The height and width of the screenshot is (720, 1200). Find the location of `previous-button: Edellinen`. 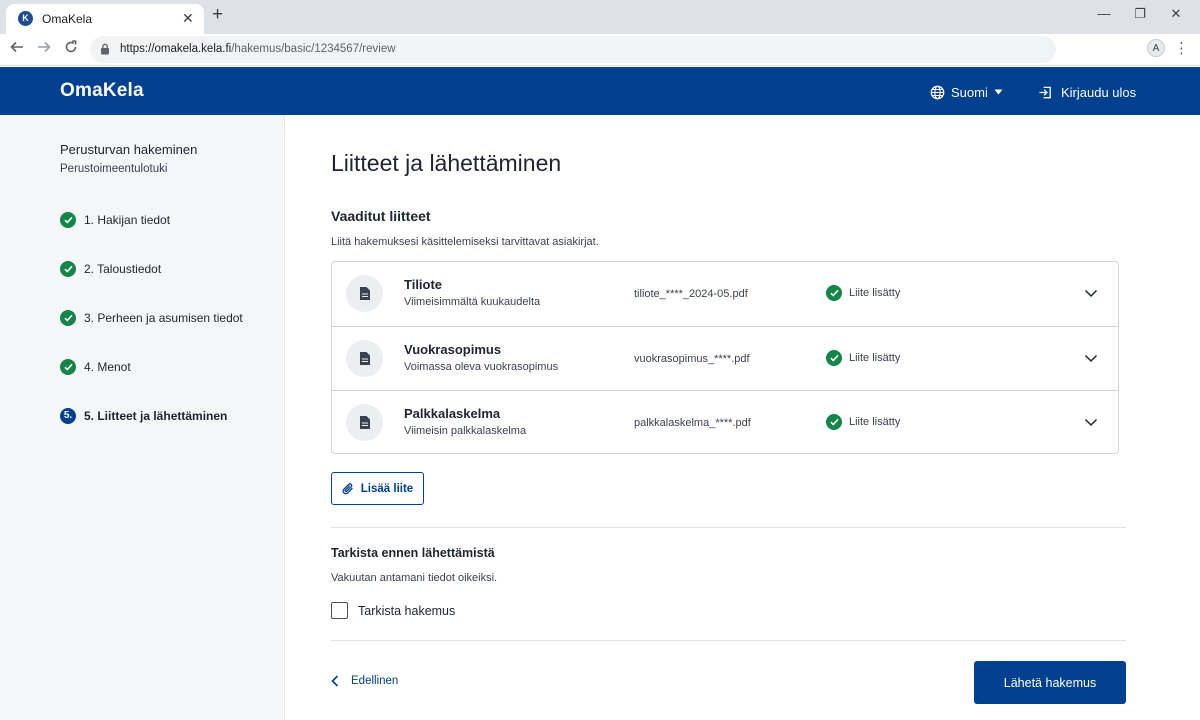

previous-button: Edellinen is located at coordinates (364, 681).